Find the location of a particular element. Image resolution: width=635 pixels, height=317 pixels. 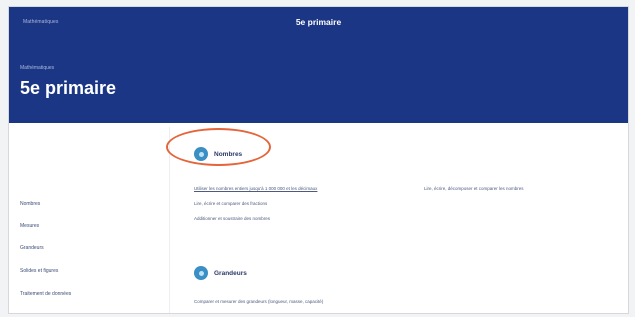

highlight-annotation is located at coordinates (218, 147).